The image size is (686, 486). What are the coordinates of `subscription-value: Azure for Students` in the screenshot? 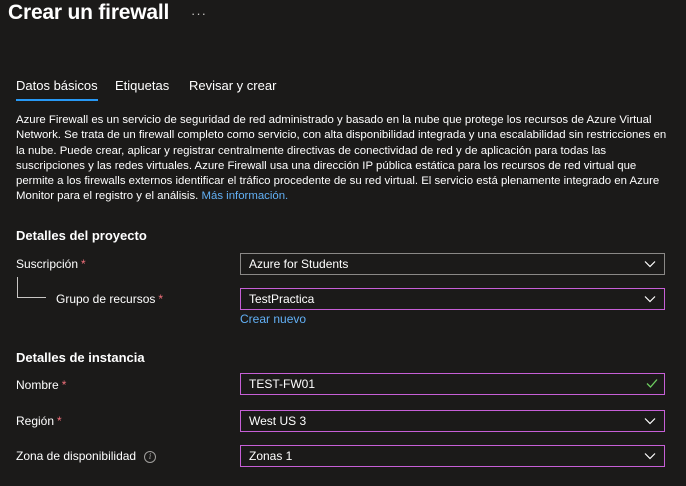 It's located at (299, 264).